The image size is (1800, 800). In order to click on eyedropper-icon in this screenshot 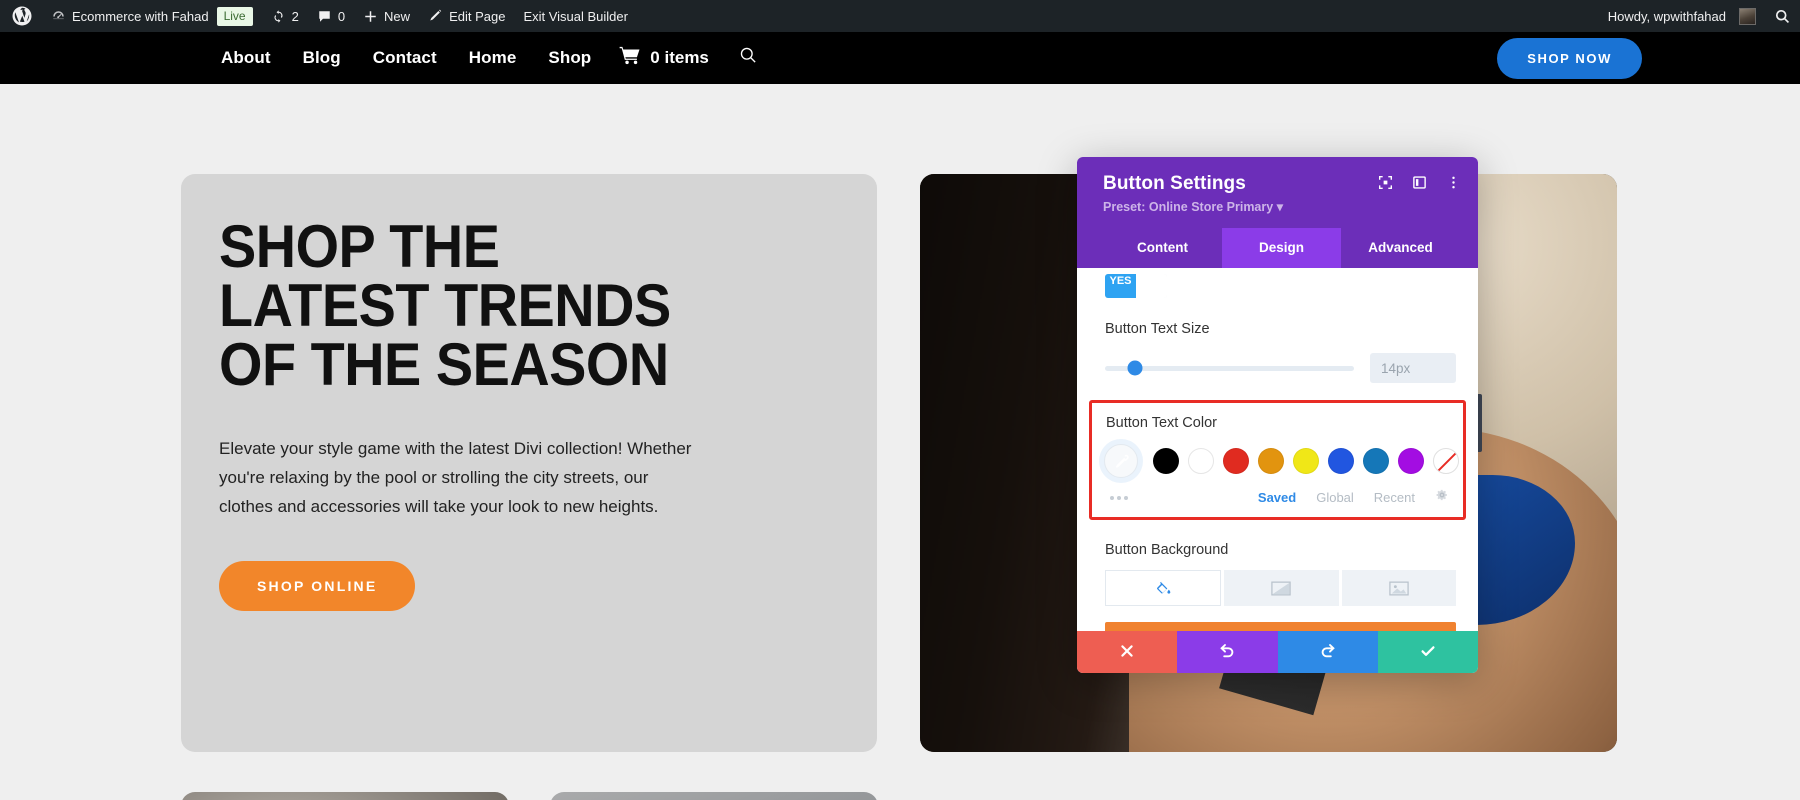, I will do `click(1121, 461)`.